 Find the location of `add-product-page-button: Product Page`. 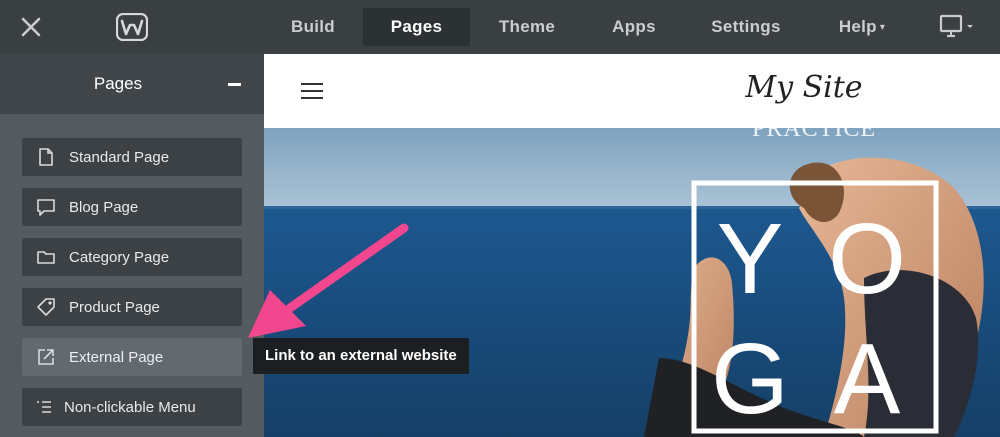

add-product-page-button: Product Page is located at coordinates (132, 307).